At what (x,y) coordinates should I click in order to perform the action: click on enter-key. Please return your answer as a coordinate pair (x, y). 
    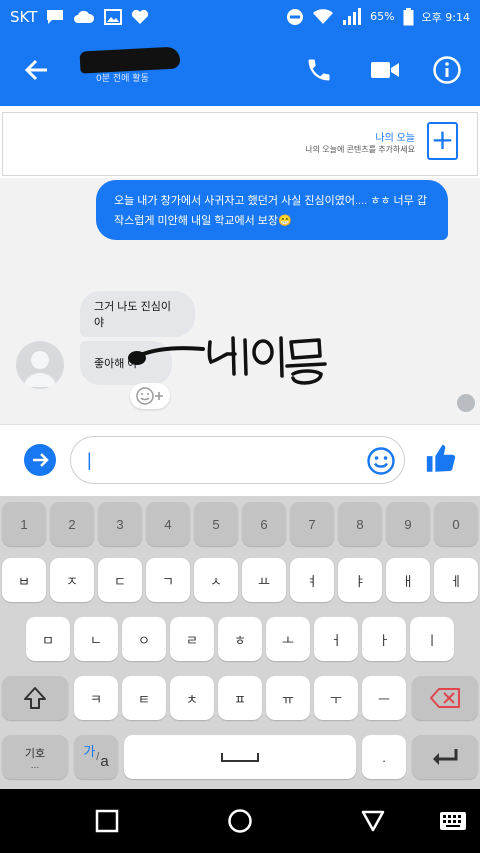
    Looking at the image, I should click on (445, 757).